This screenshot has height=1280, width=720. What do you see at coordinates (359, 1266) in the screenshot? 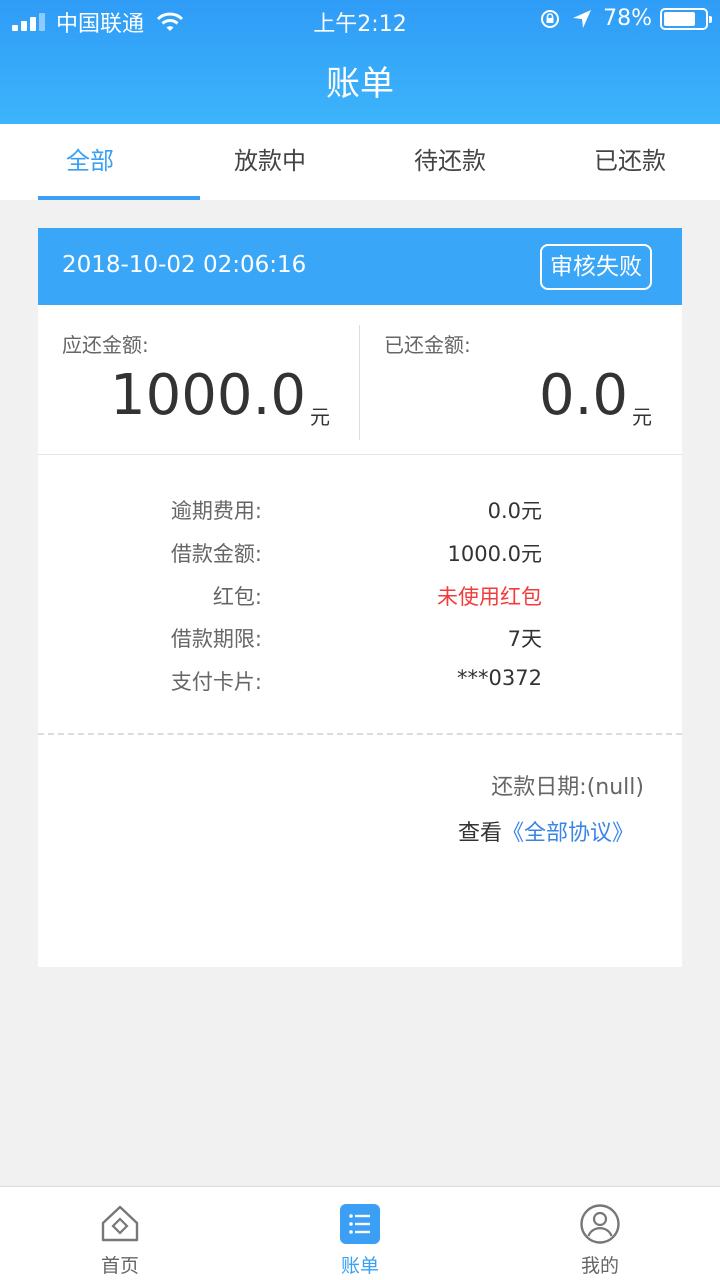
I see `nav-bill-label: 账单` at bounding box center [359, 1266].